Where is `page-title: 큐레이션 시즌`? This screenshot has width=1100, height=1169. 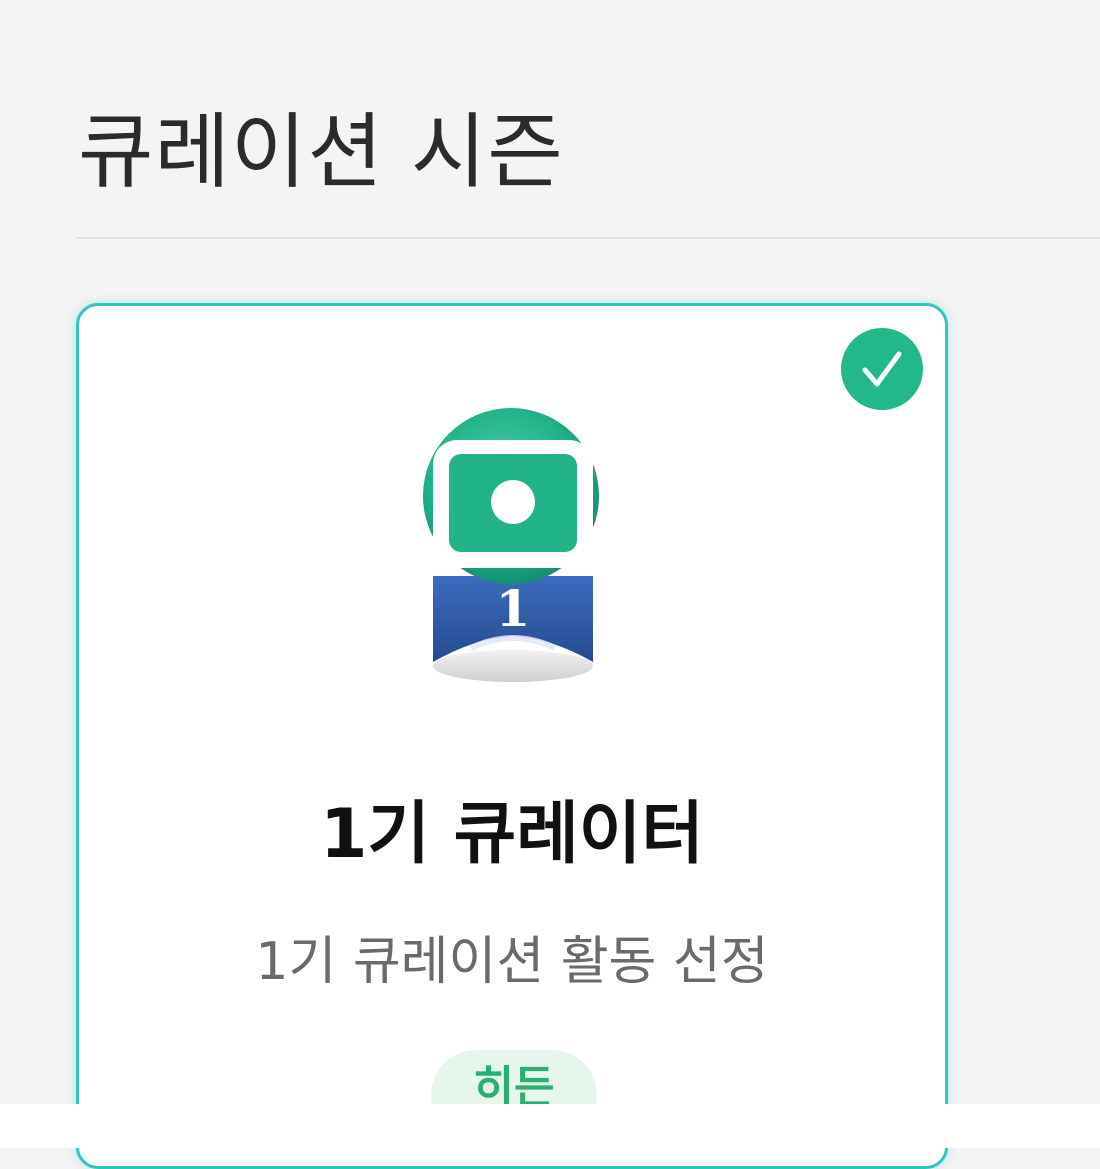 page-title: 큐레이션 시즌 is located at coordinates (321, 152).